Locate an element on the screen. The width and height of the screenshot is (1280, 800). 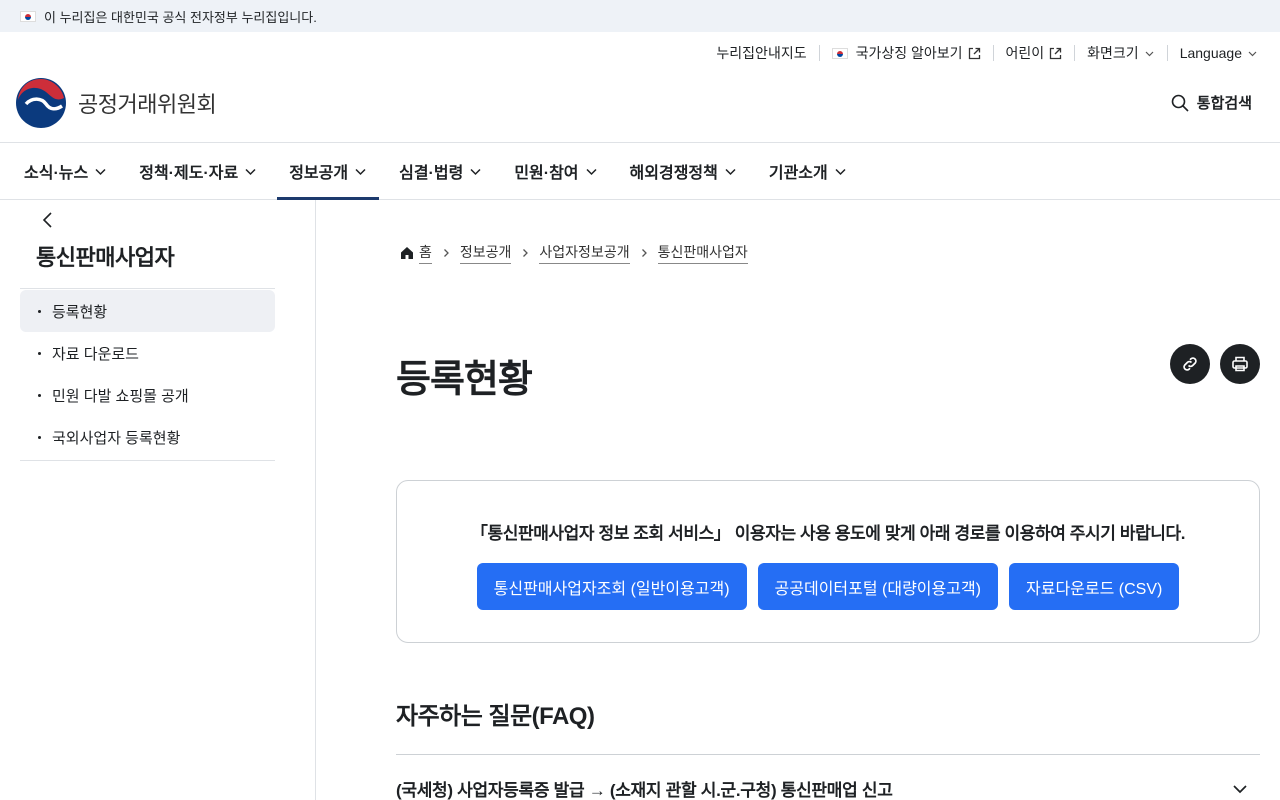
back-button is located at coordinates (48, 220).